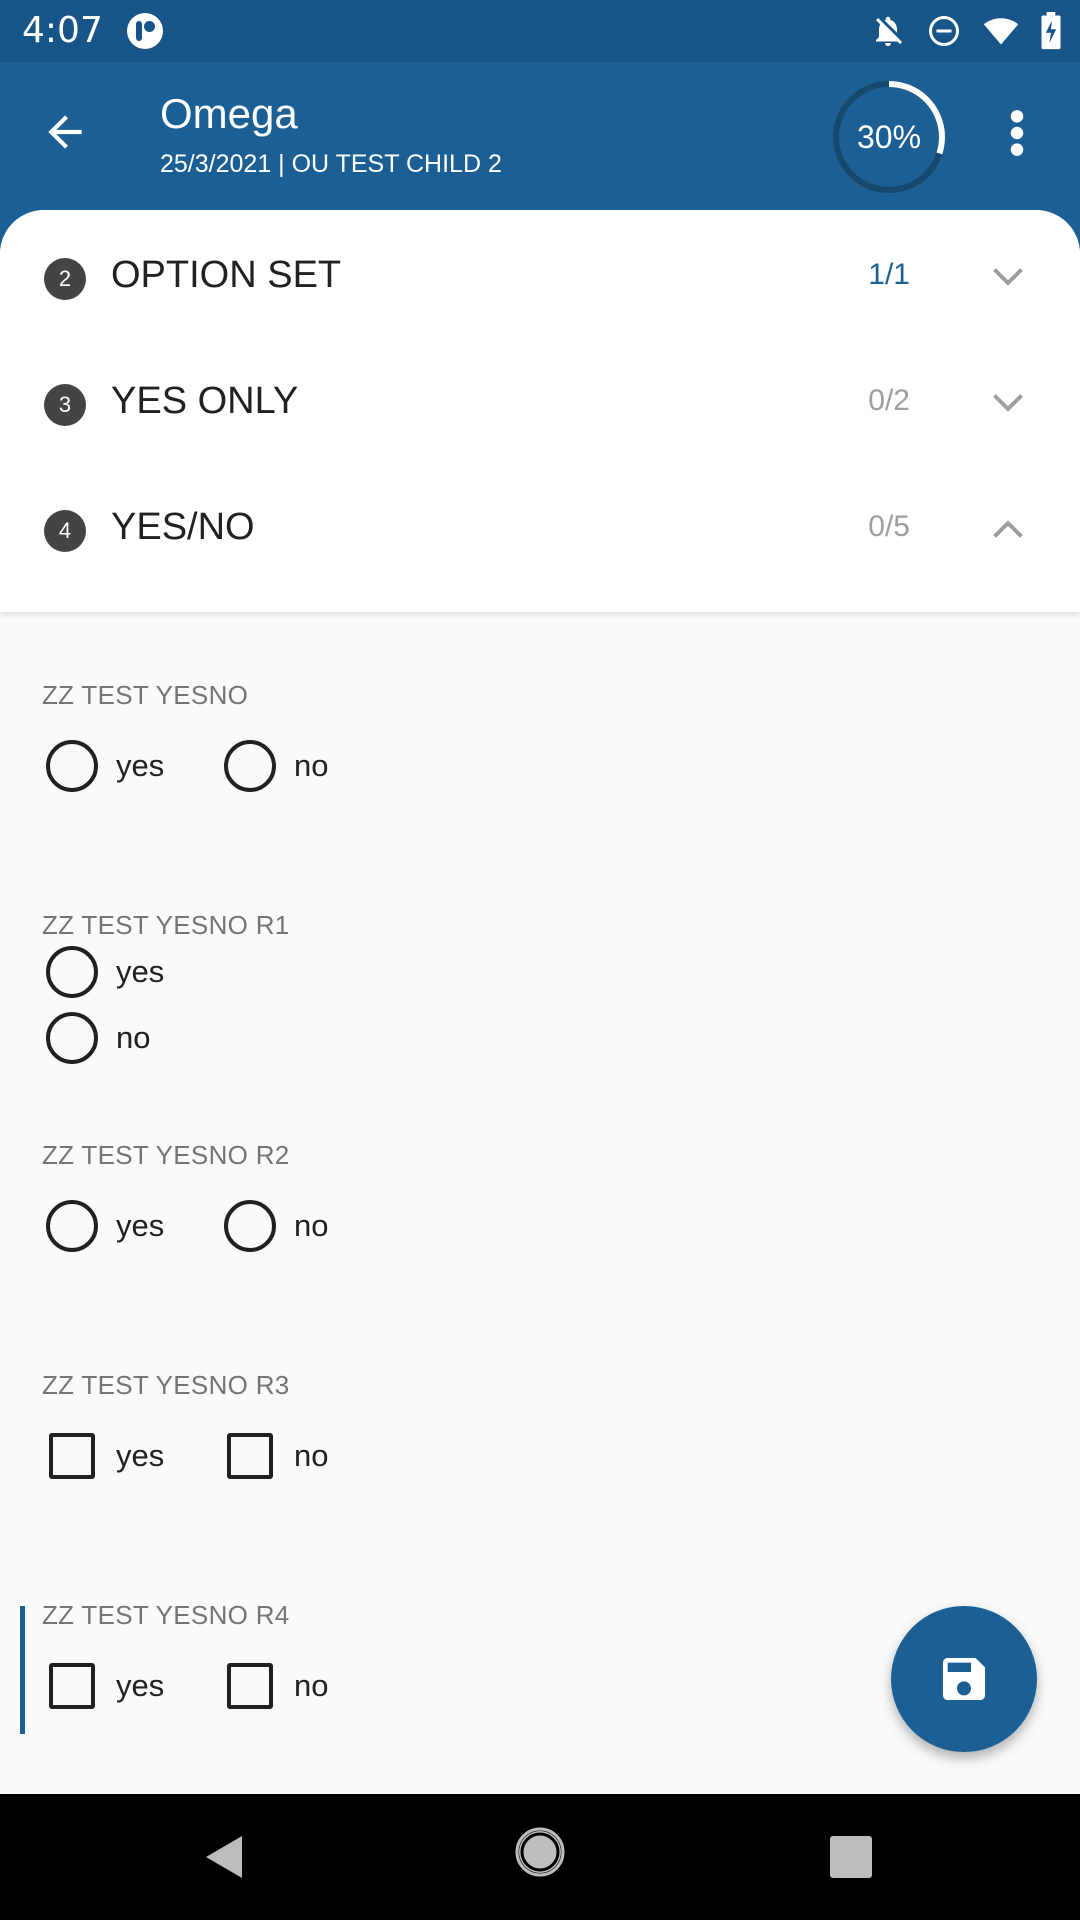  I want to click on nav-home-icon, so click(540, 1852).